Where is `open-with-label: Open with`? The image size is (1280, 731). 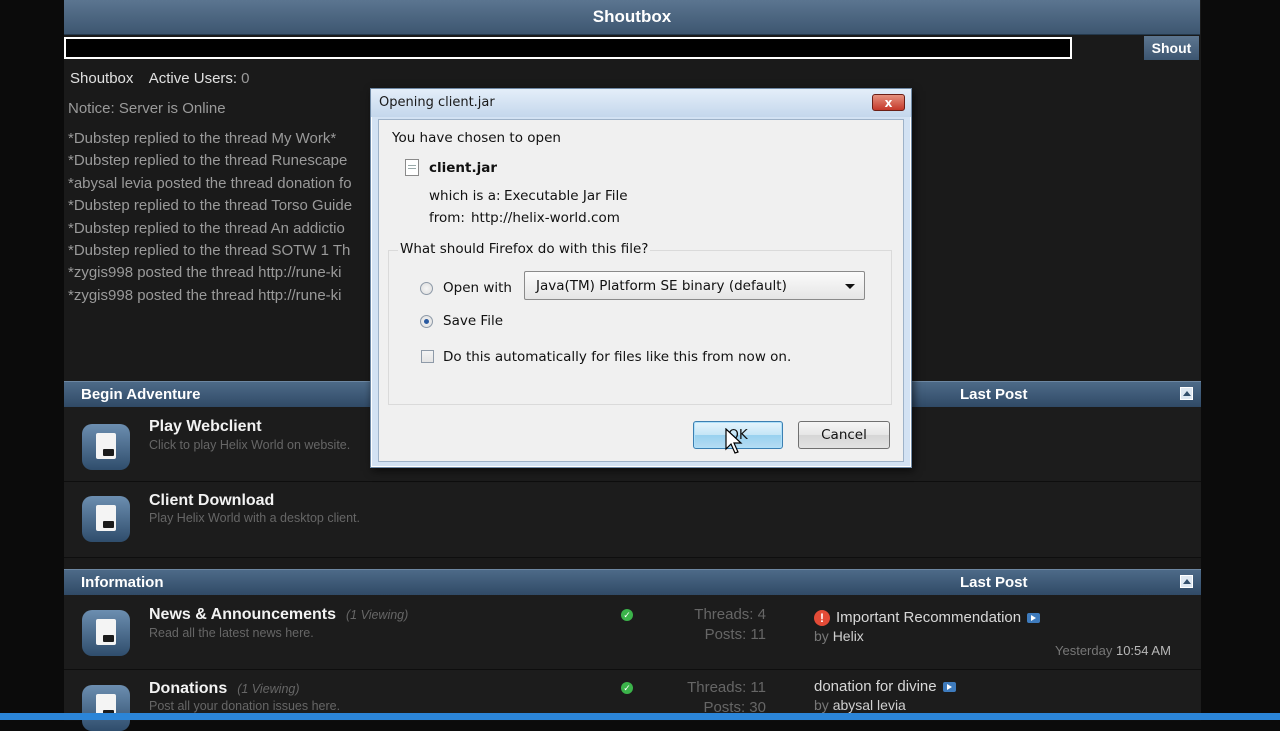 open-with-label: Open with is located at coordinates (477, 288).